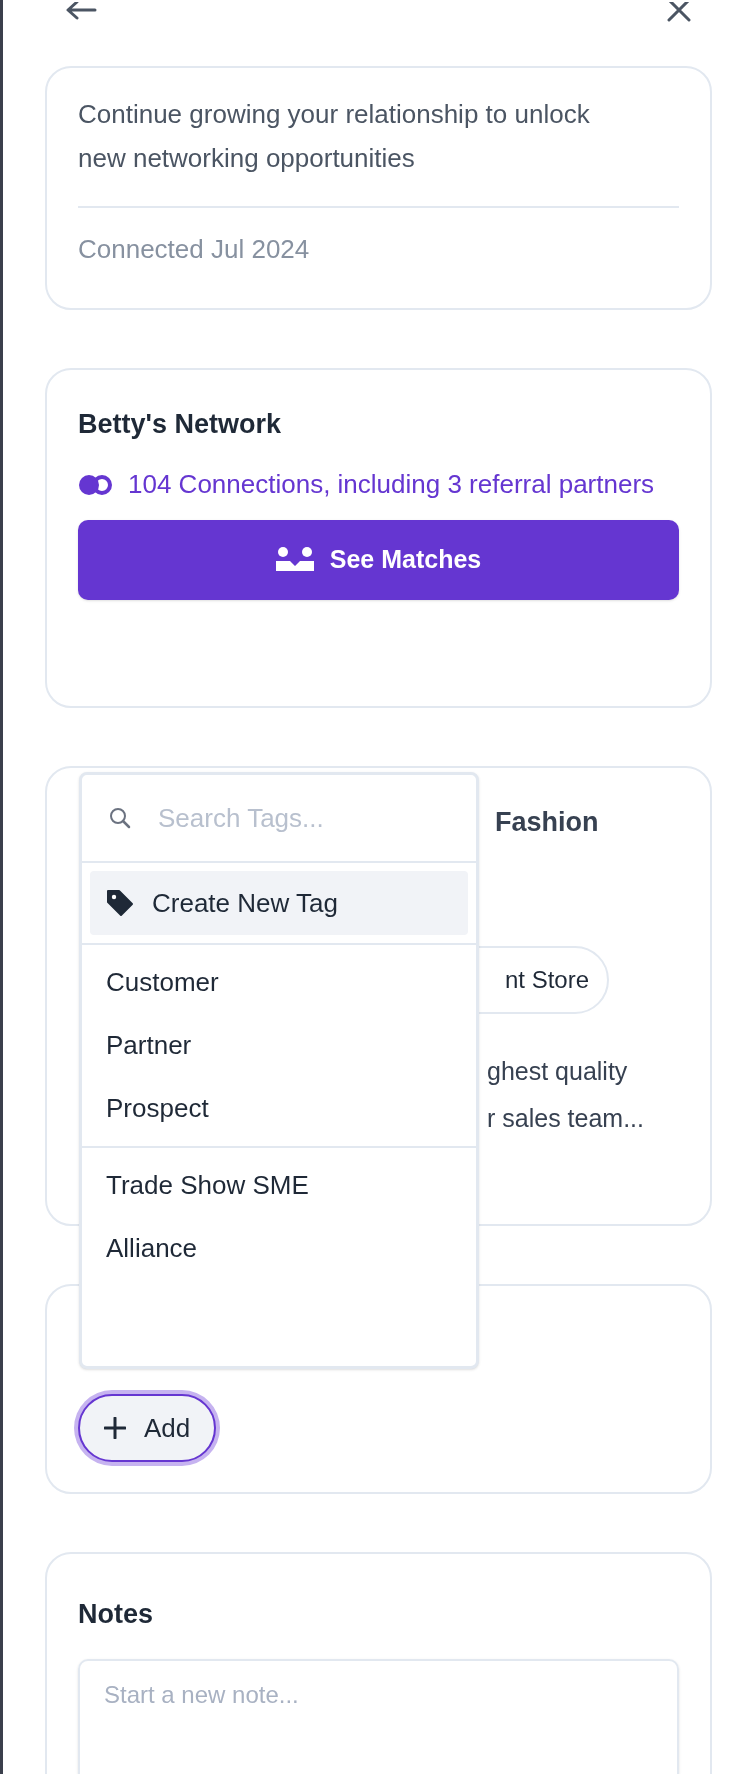 The height and width of the screenshot is (1774, 754). Describe the element at coordinates (279, 1248) in the screenshot. I see `tag-option: Alliance` at that location.